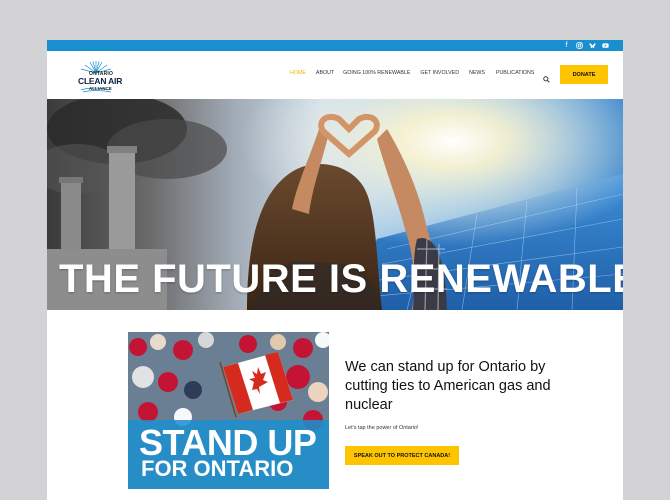 This screenshot has width=670, height=500. What do you see at coordinates (298, 73) in the screenshot?
I see `nav-item-home: HOME` at bounding box center [298, 73].